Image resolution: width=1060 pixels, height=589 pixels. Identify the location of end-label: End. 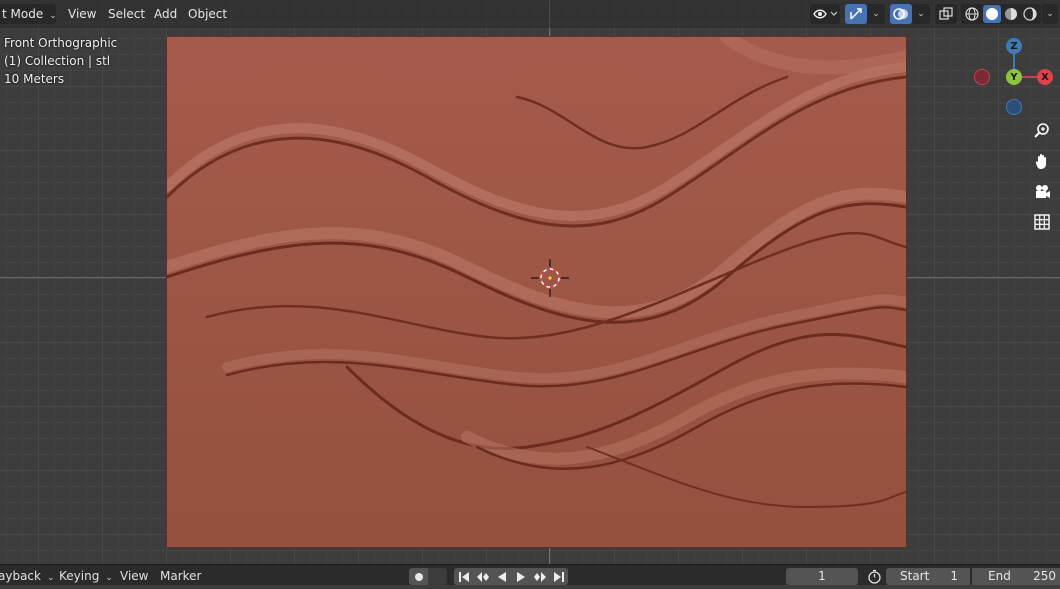
(999, 576).